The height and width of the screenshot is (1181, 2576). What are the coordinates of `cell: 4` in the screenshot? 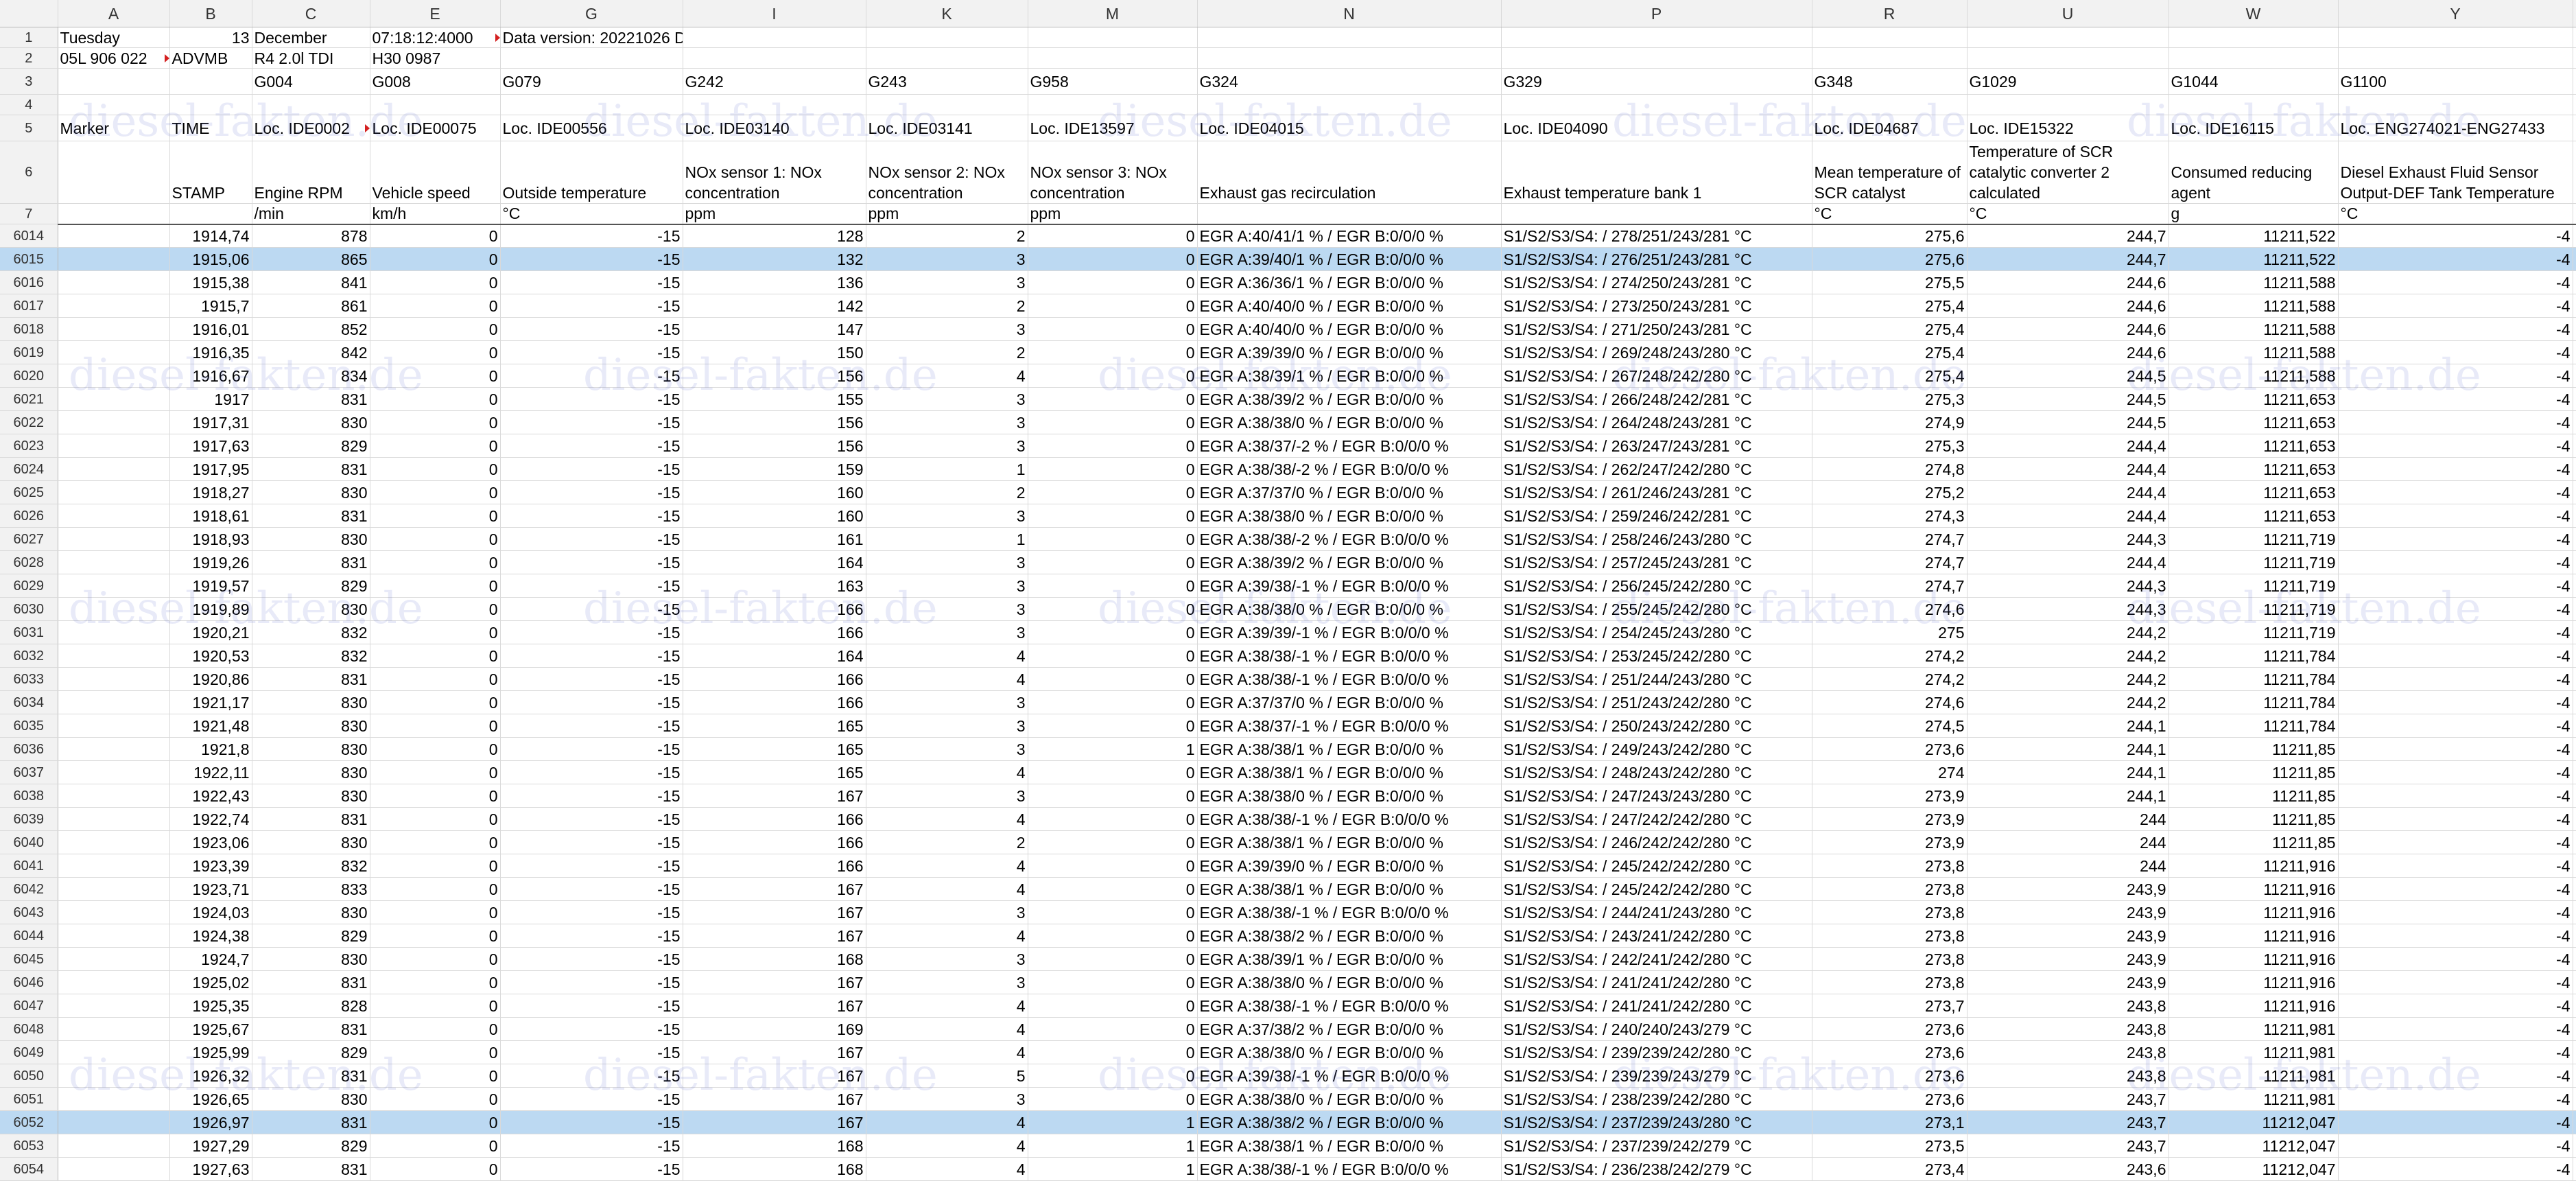 It's located at (947, 936).